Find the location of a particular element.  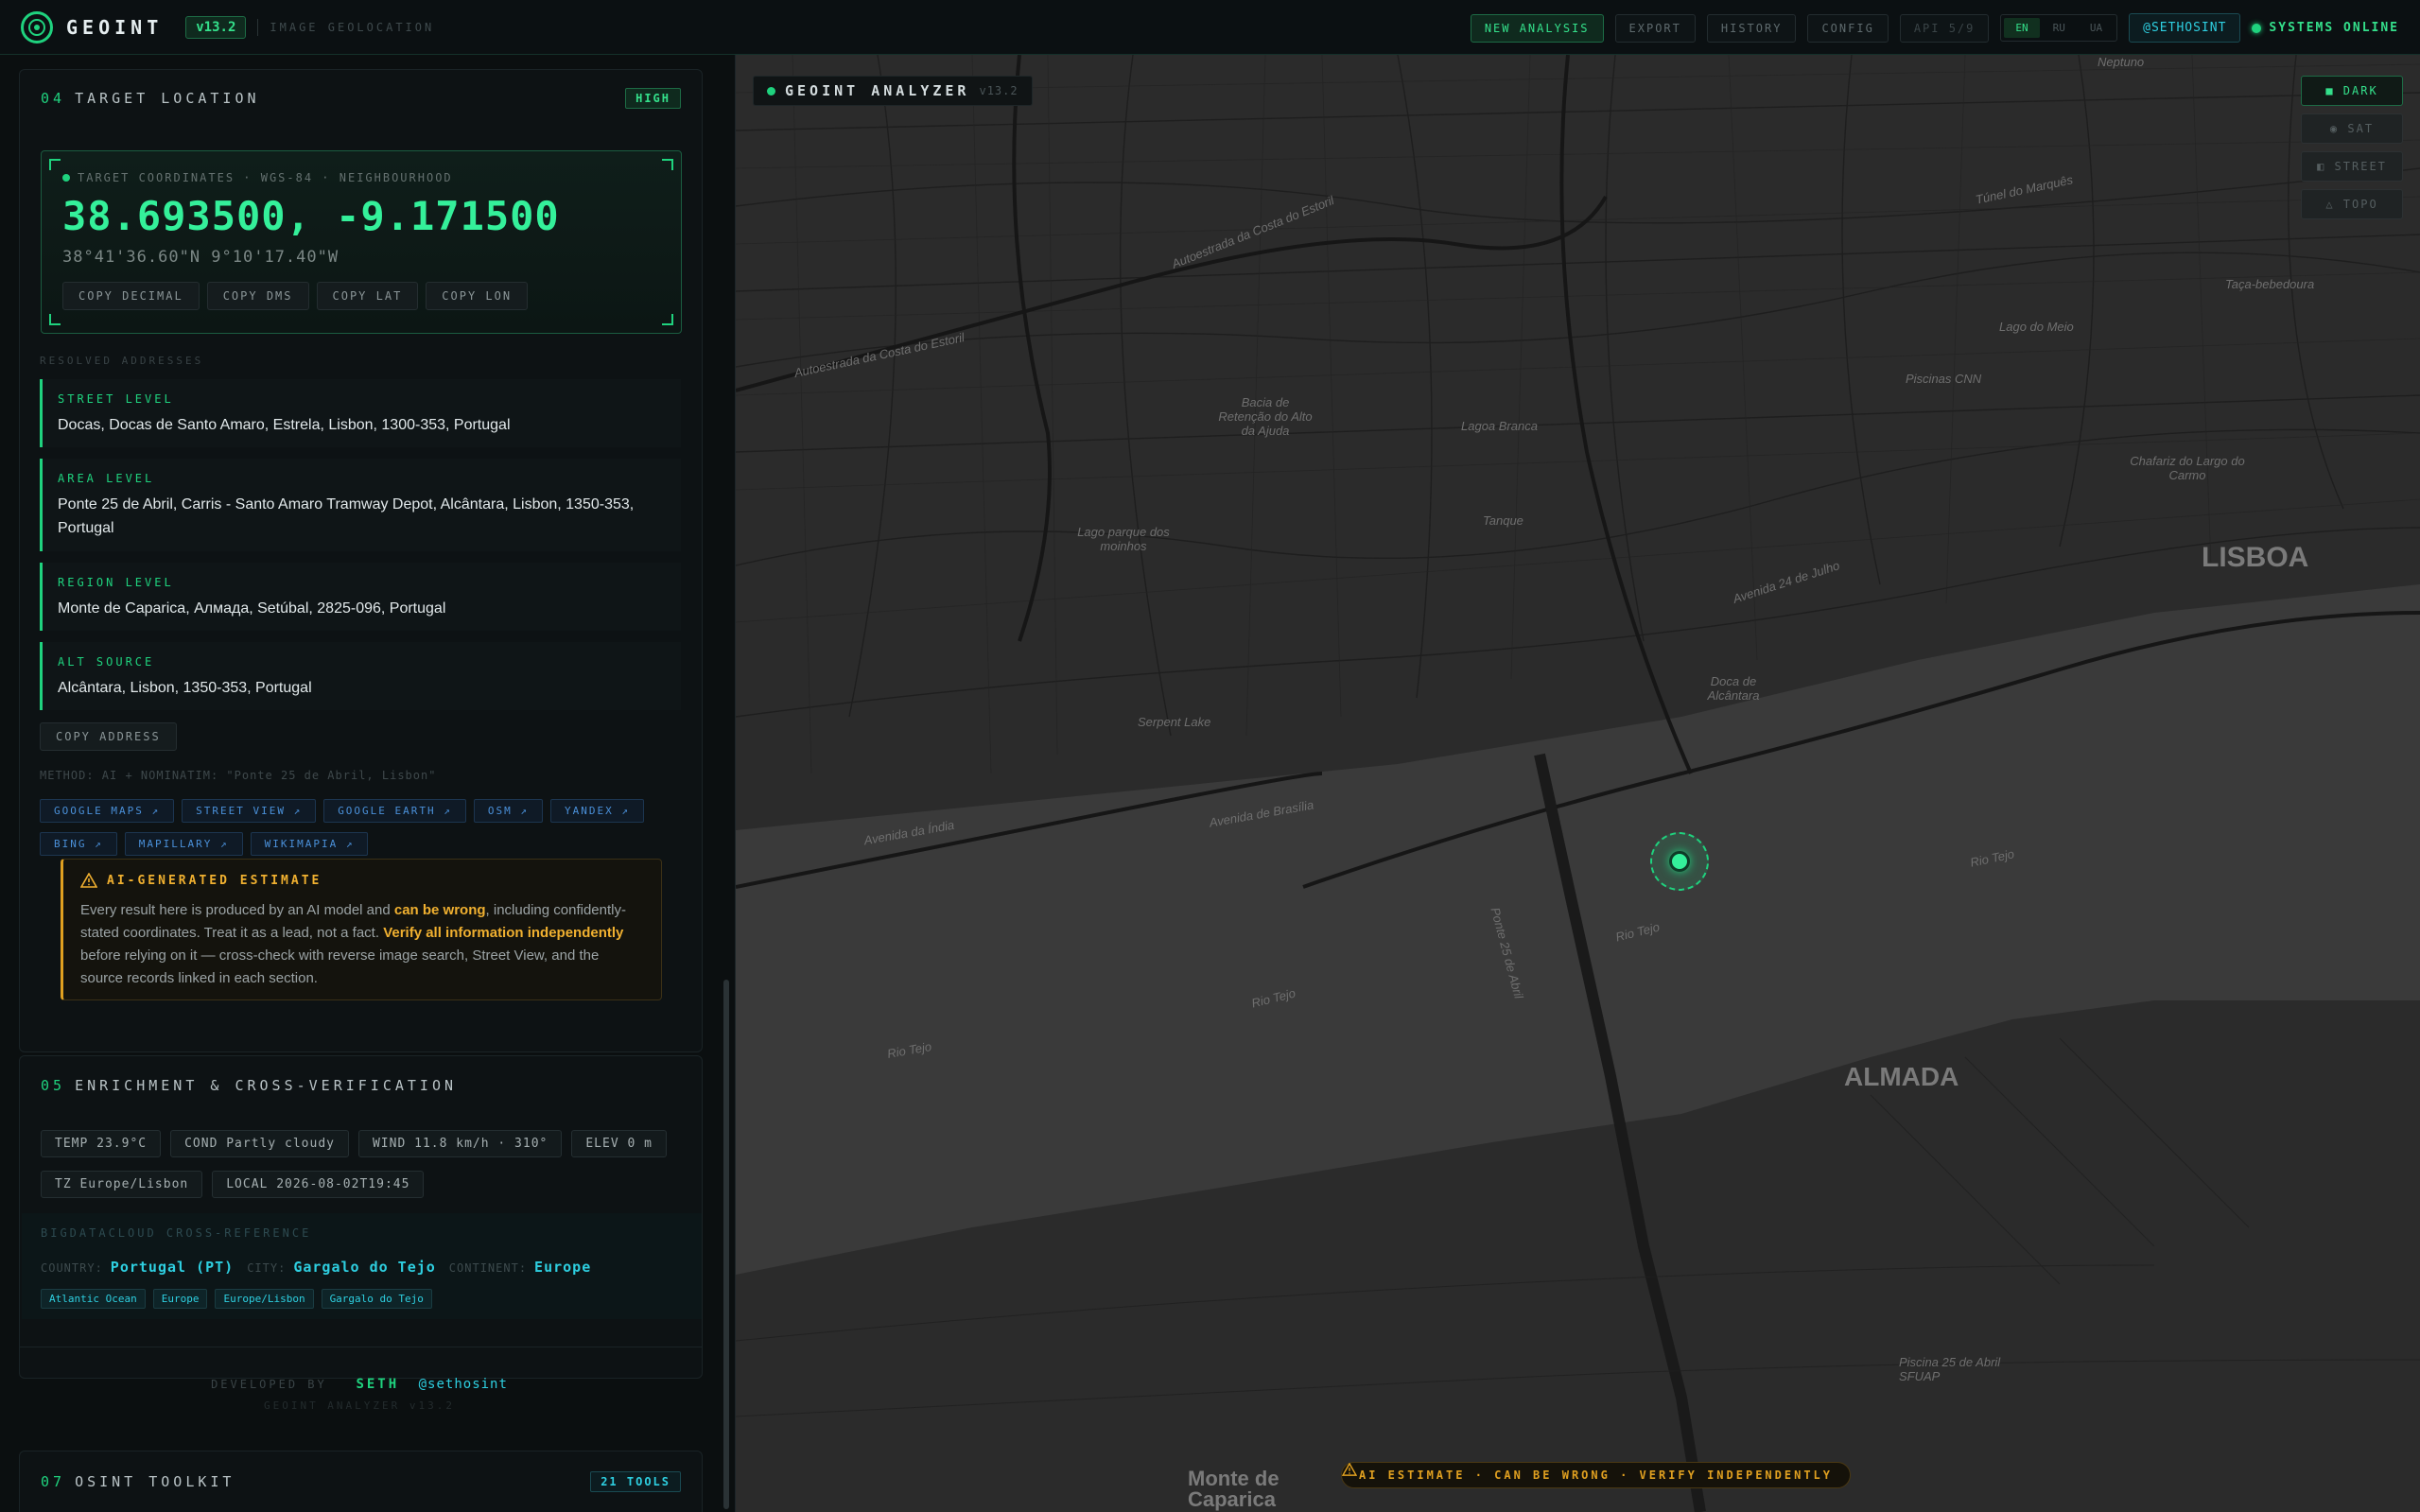

elevation-chip: ELEV 0 m is located at coordinates (619, 1143).